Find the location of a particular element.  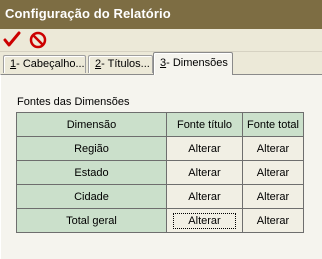

table-row: Região Alterar Alterar is located at coordinates (160, 149).